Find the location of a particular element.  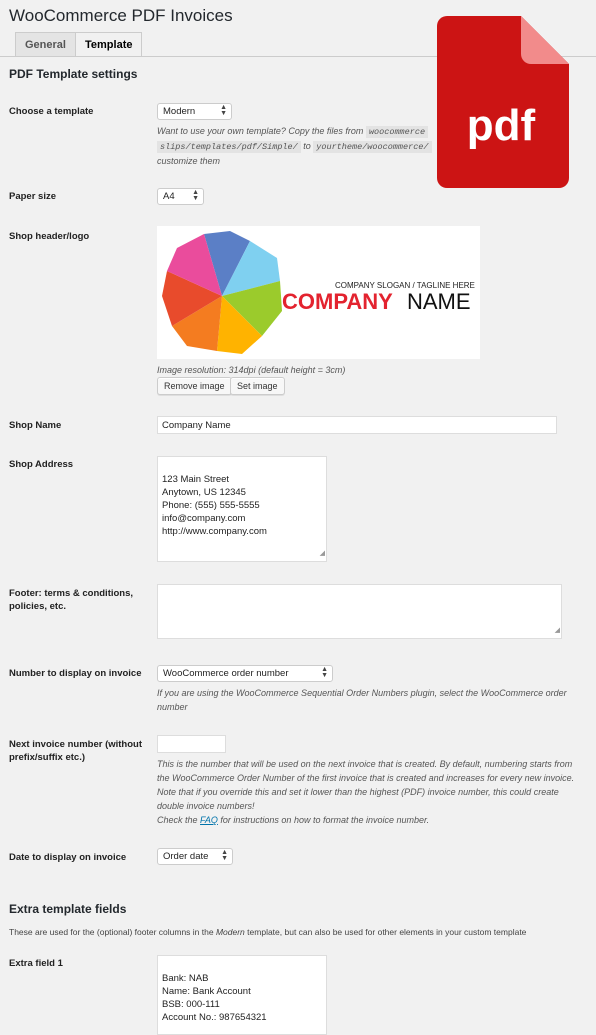

template-select-value: Modern is located at coordinates (179, 111).